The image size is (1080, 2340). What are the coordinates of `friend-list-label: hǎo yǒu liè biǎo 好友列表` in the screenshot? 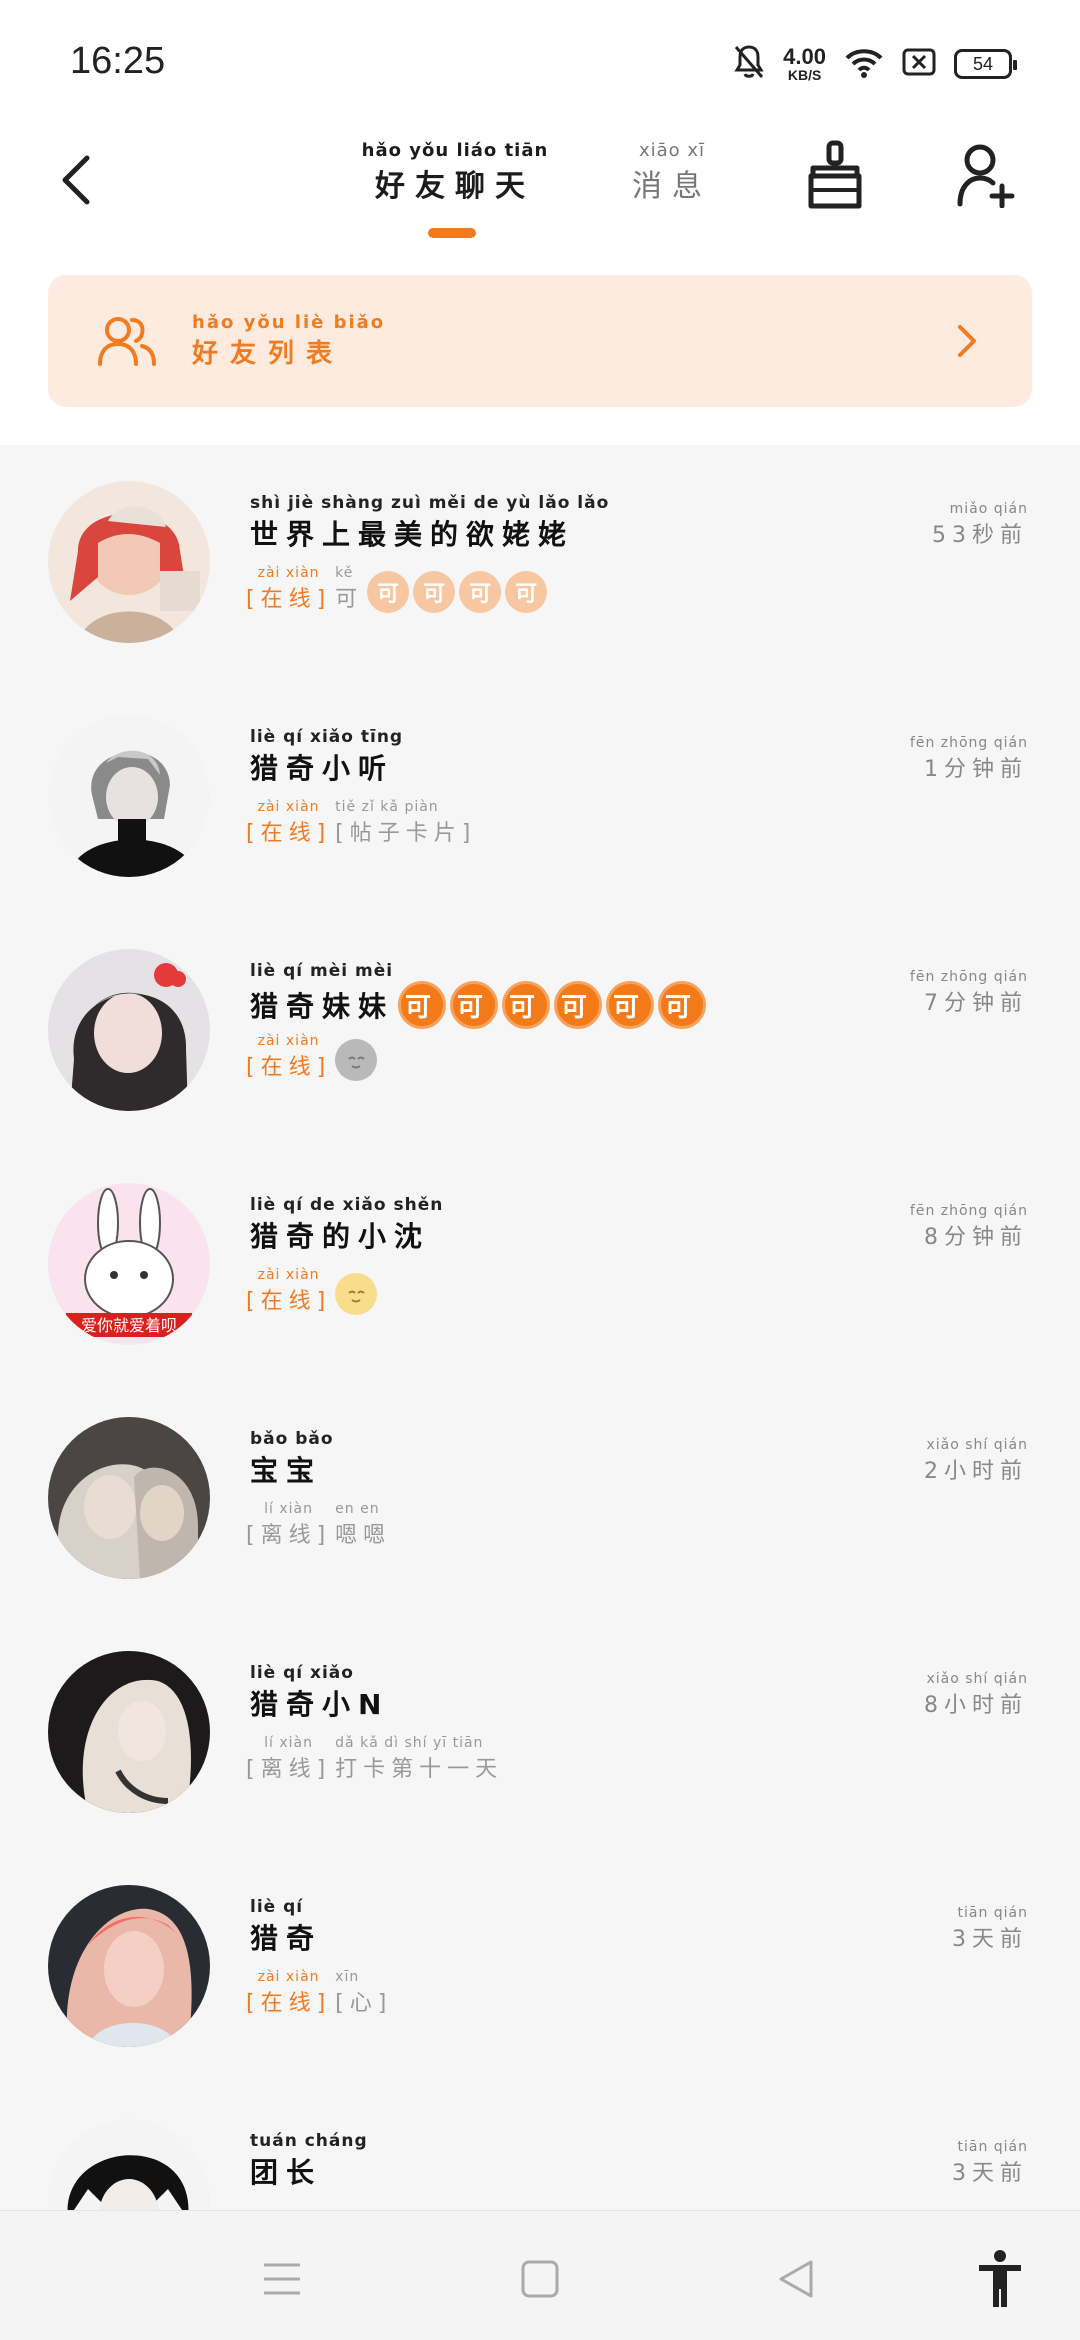 It's located at (289, 340).